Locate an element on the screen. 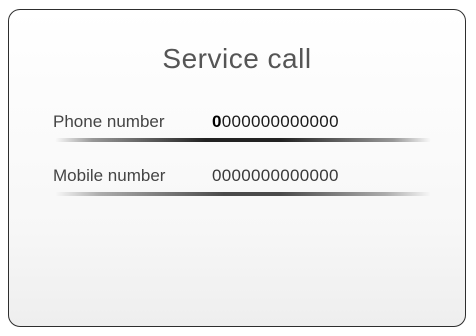 This screenshot has width=476, height=336. phone-number-cursor-digit: 0 is located at coordinates (217, 121).